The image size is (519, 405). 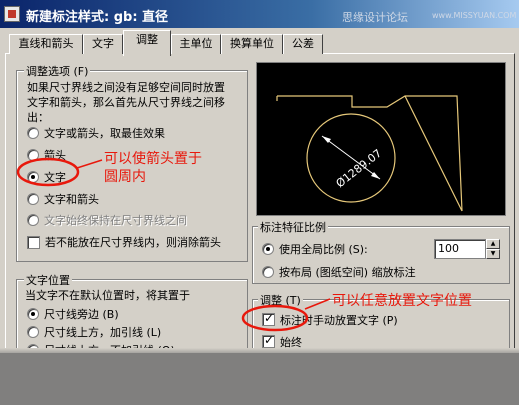 I want to click on scale-spinner: ▲ ▼, so click(x=493, y=249).